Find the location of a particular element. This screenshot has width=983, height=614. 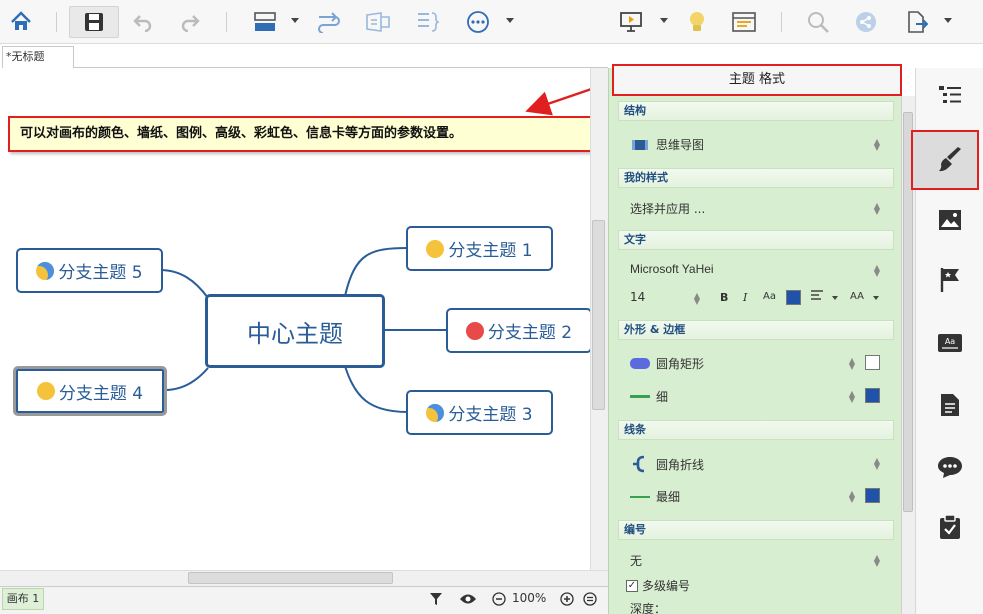

boundary-icon is located at coordinates (427, 22).